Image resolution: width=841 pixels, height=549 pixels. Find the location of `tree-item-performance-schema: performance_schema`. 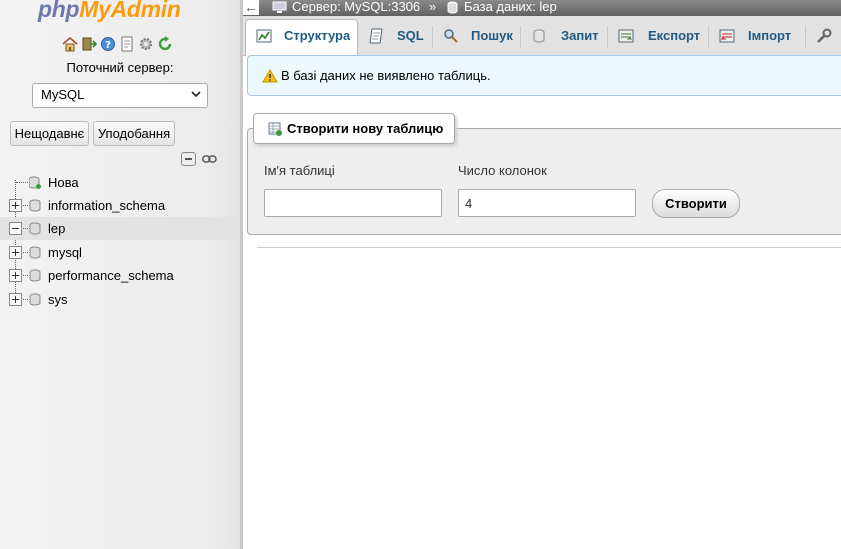

tree-item-performance-schema: performance_schema is located at coordinates (120, 275).